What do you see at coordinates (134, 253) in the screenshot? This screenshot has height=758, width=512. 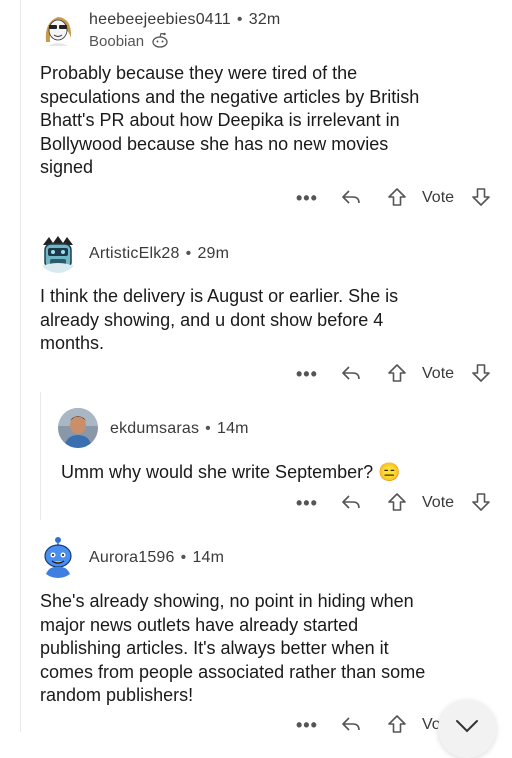 I see `username: ArtisticElk28` at bounding box center [134, 253].